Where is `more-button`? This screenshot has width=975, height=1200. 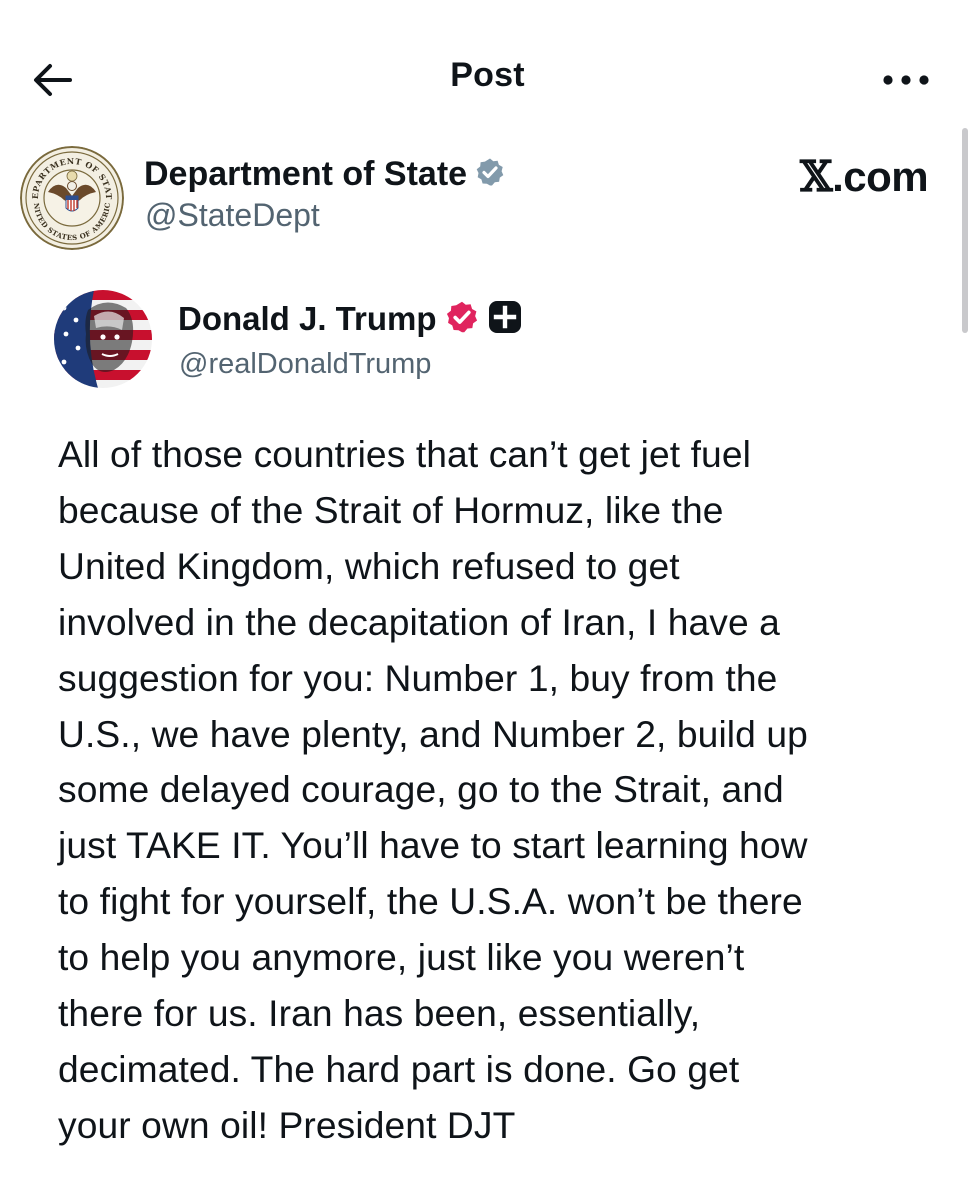 more-button is located at coordinates (906, 80).